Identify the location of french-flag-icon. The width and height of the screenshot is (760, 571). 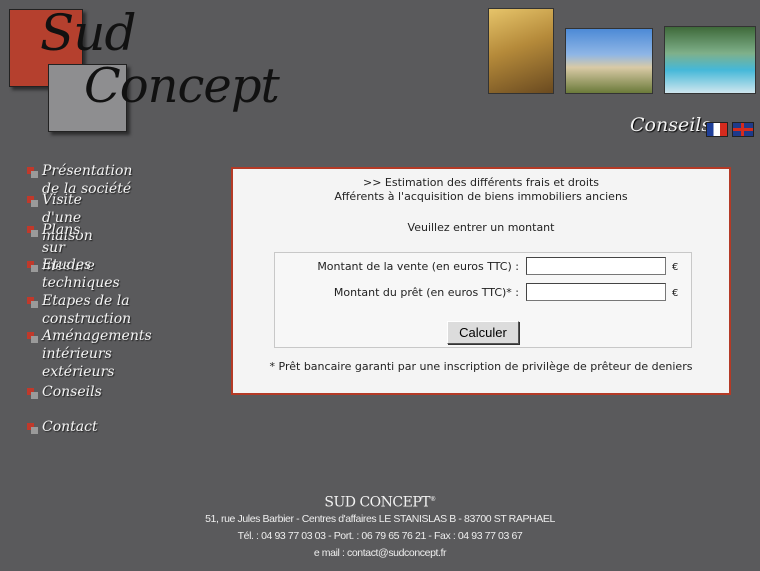
(717, 129).